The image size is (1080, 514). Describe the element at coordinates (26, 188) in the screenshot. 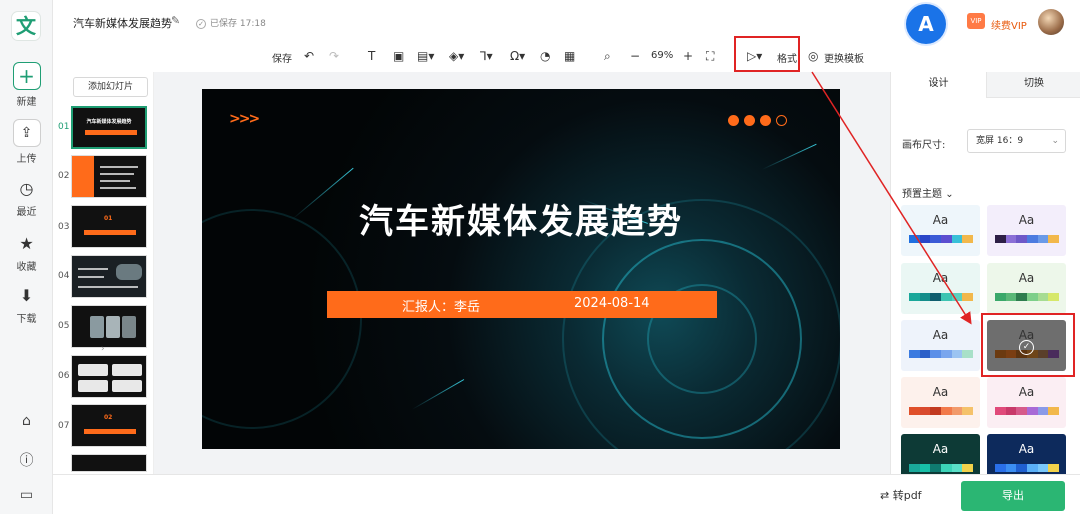

I see `clock-icon: ◷` at that location.